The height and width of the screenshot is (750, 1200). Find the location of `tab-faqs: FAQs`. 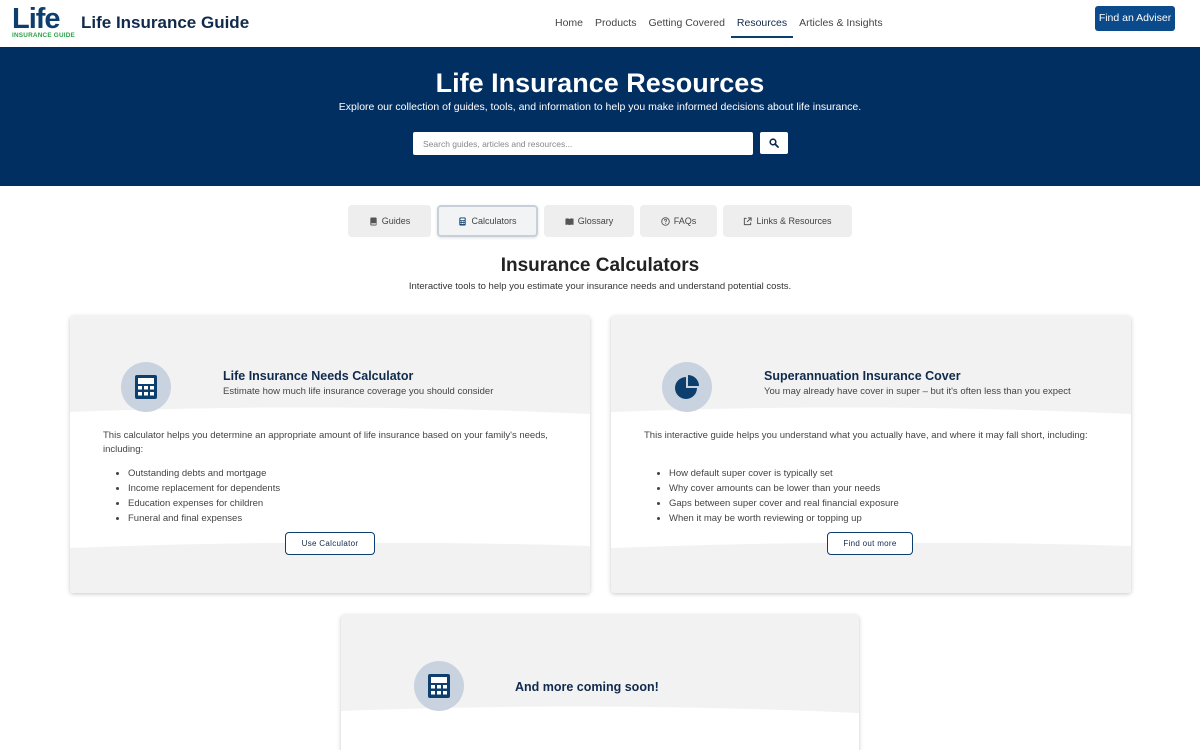

tab-faqs: FAQs is located at coordinates (678, 221).